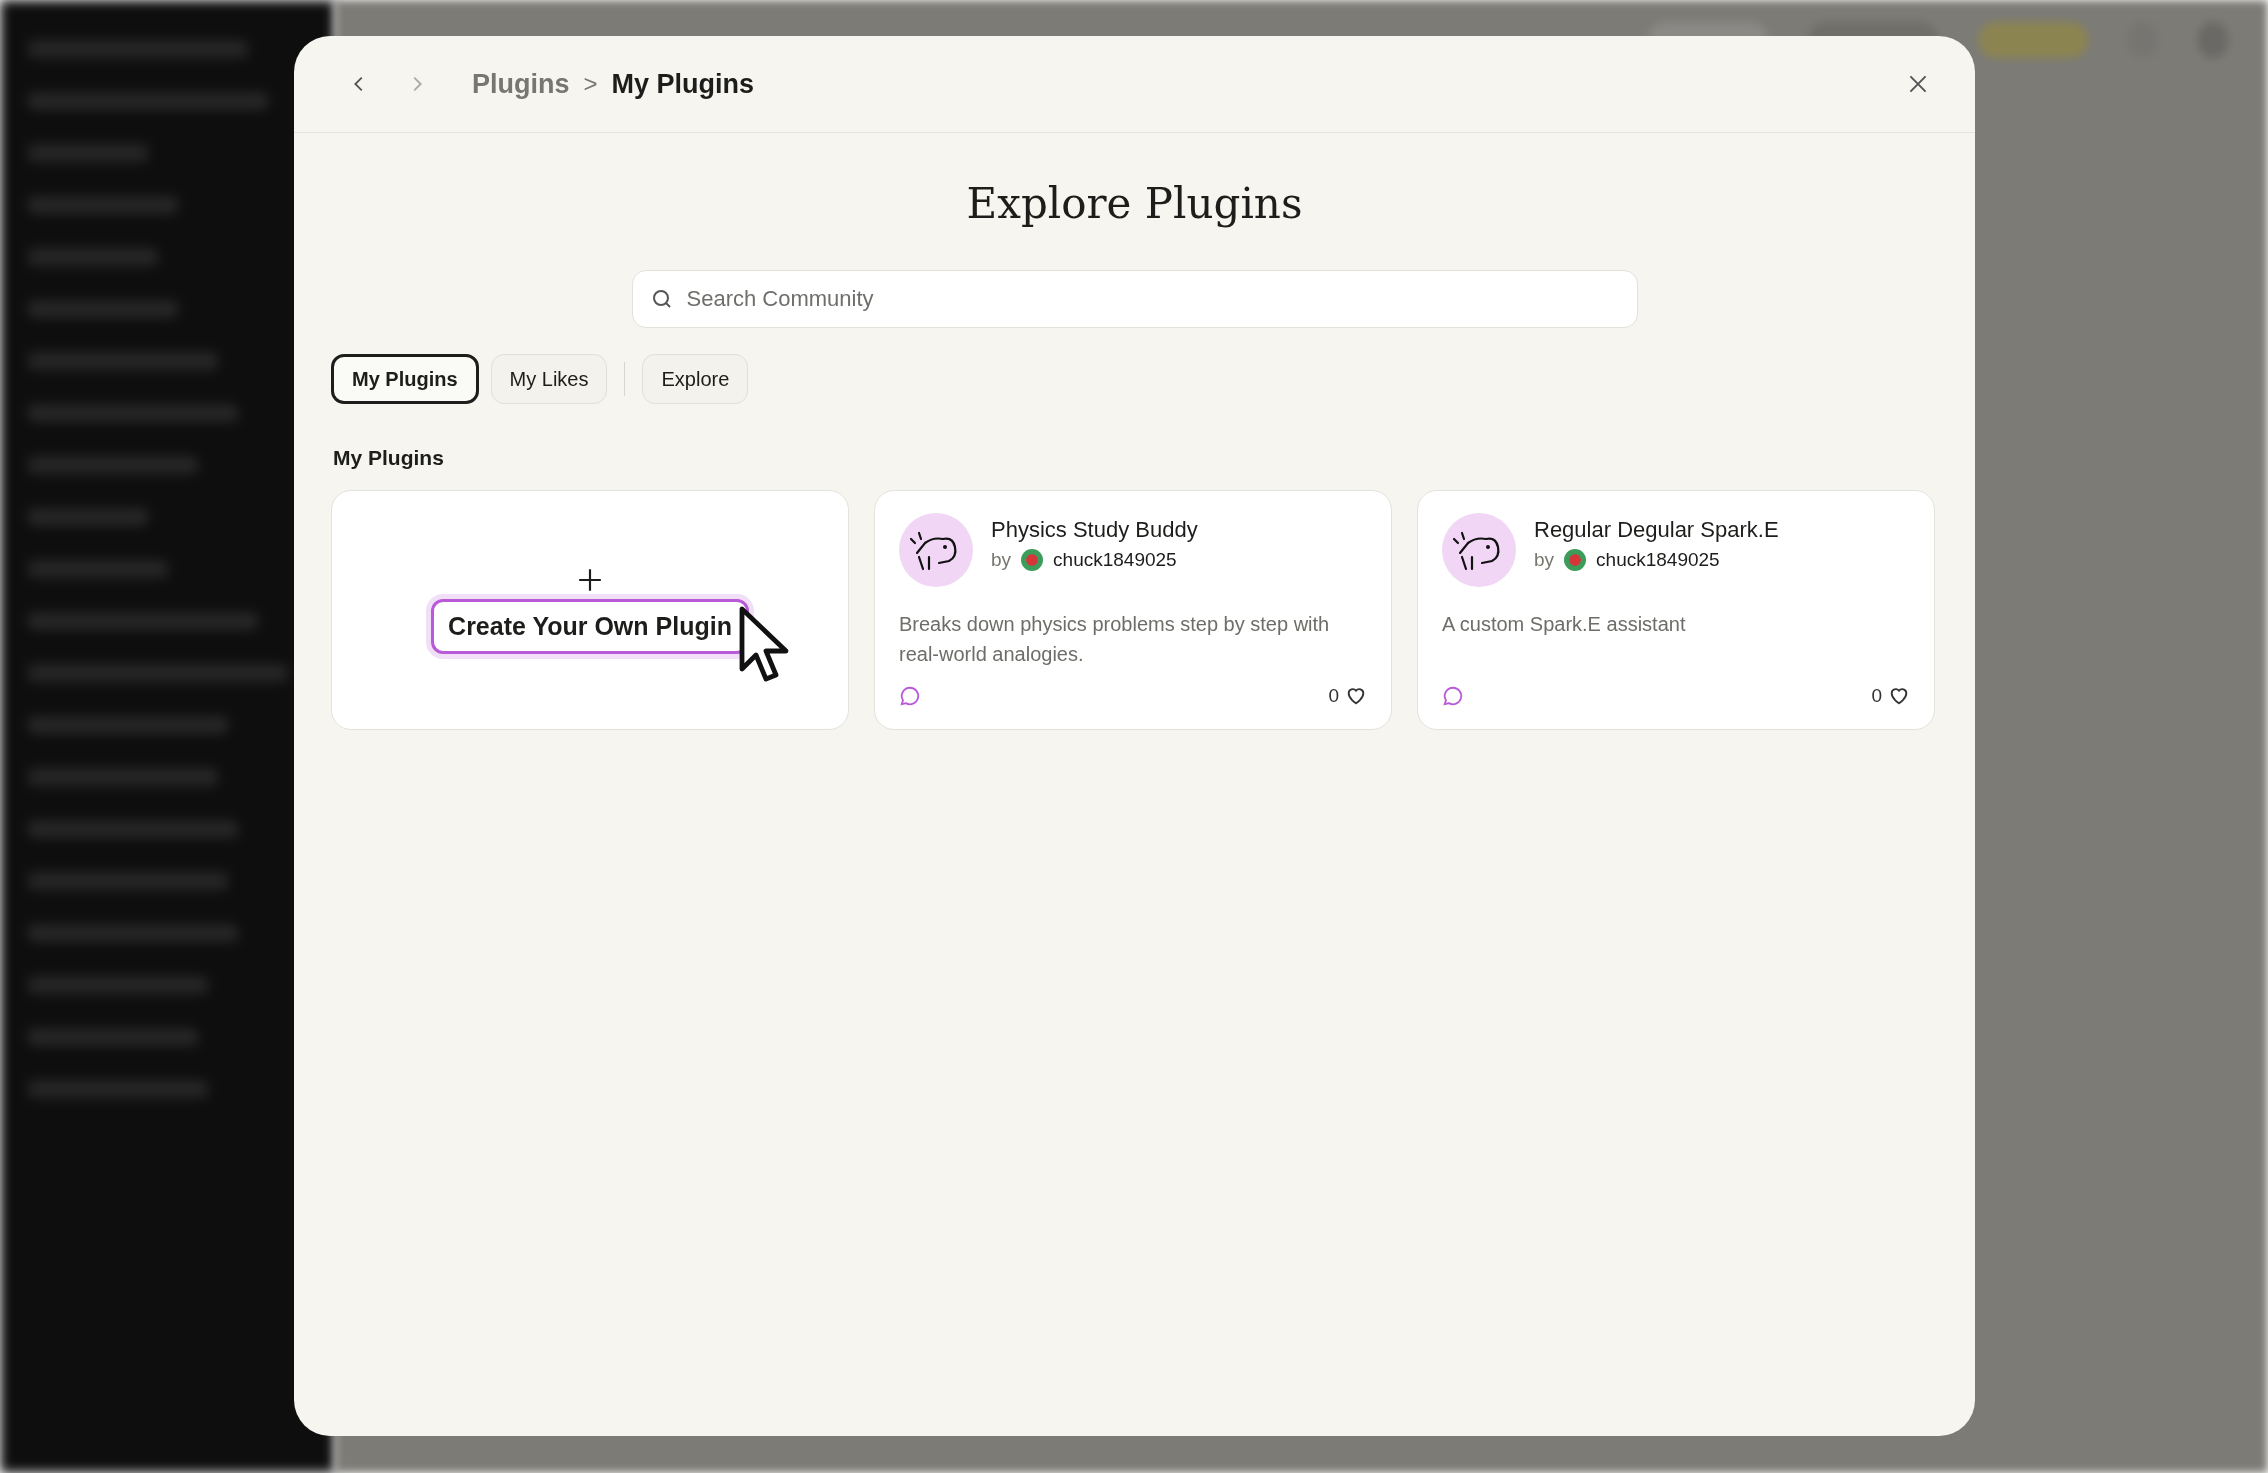 The height and width of the screenshot is (1473, 2268). I want to click on plus-icon, so click(590, 579).